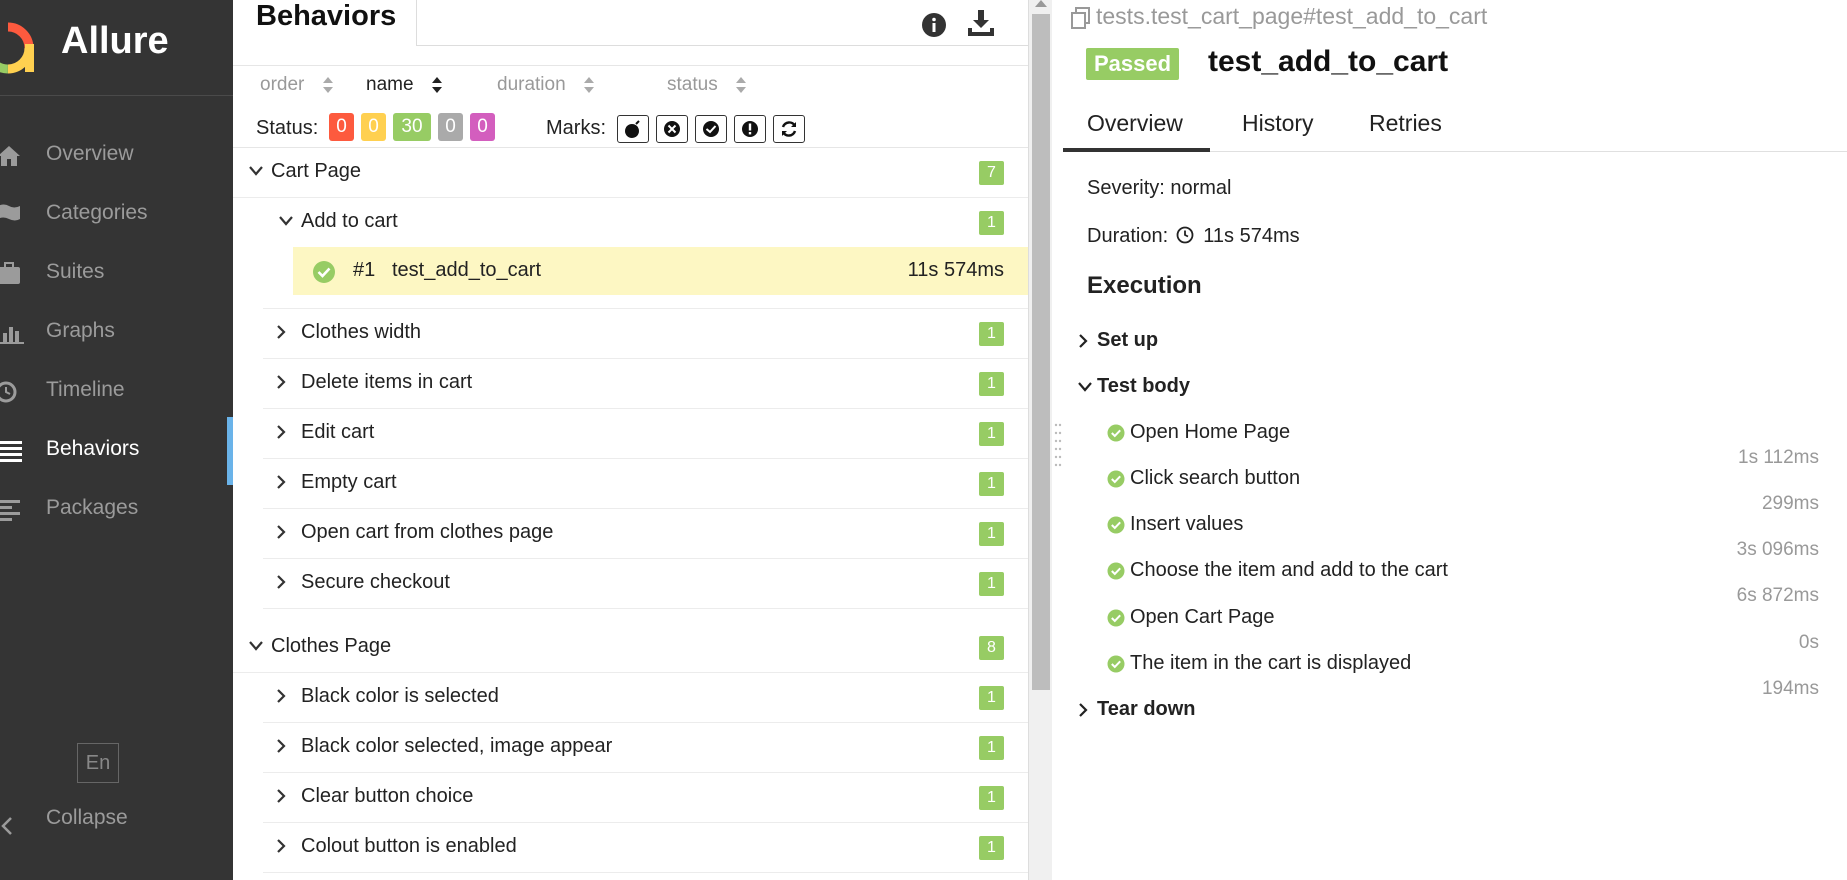 The width and height of the screenshot is (1847, 880). I want to click on nav-label: Suites, so click(75, 271).